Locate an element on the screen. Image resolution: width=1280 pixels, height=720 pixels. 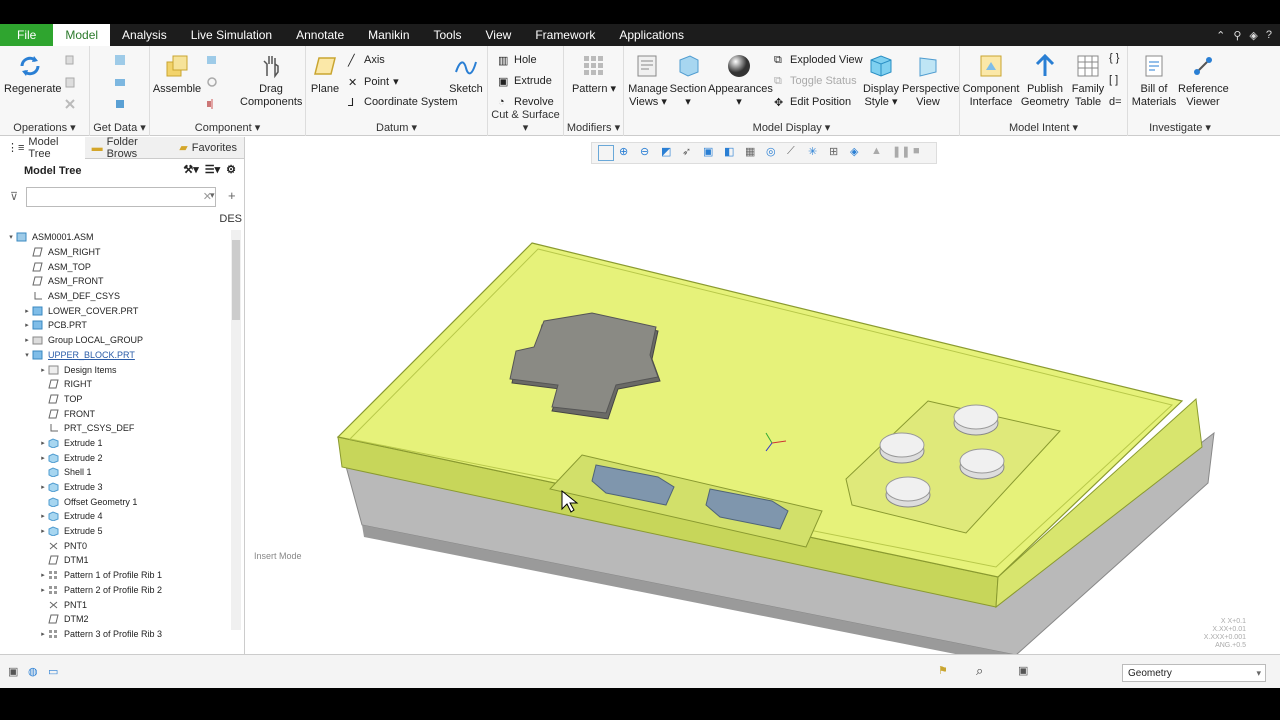
tab-manikin: Manikin is located at coordinates (388, 35).